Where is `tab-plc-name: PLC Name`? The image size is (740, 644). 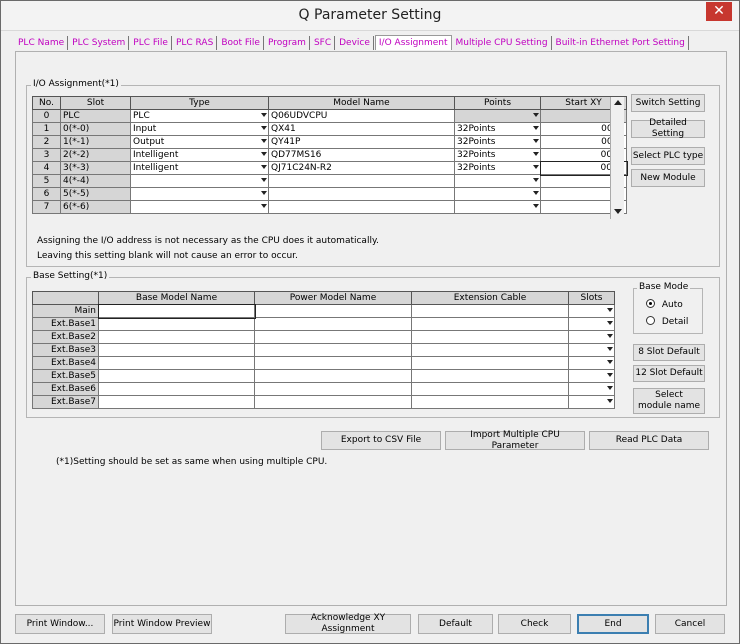 tab-plc-name: PLC Name is located at coordinates (42, 43).